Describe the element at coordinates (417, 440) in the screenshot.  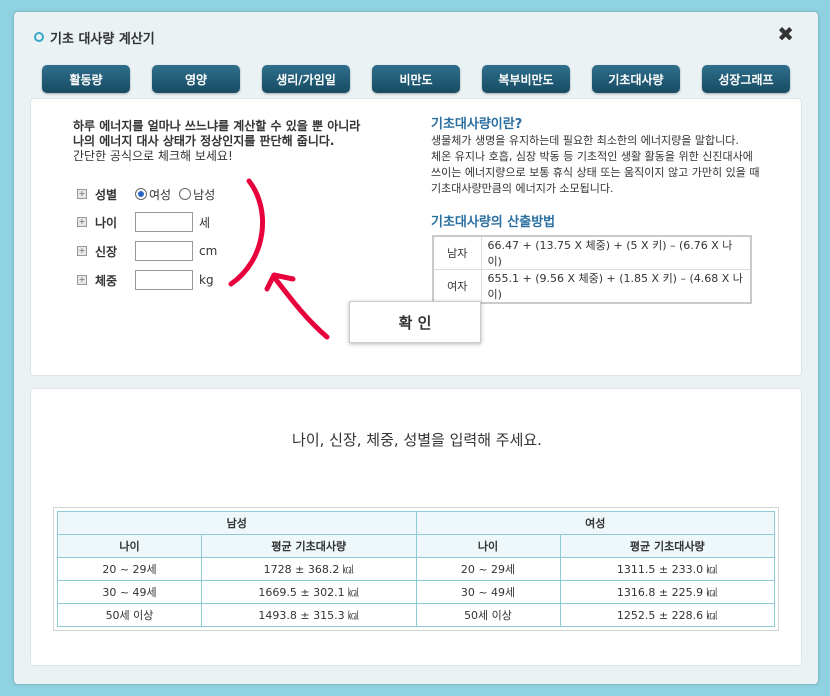
I see `result-message: 나이, 신장, 체중, 성별을 입력해 주세요.` at that location.